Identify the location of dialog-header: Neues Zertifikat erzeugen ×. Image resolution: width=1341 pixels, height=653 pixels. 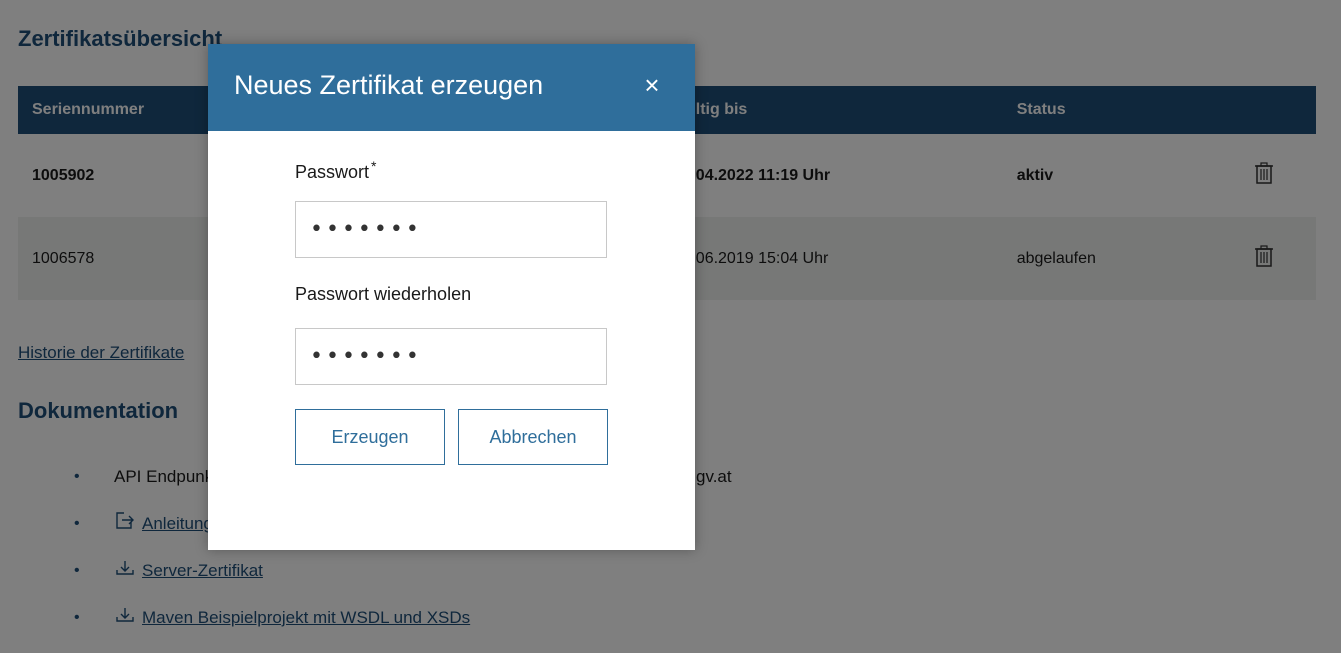
(451, 87).